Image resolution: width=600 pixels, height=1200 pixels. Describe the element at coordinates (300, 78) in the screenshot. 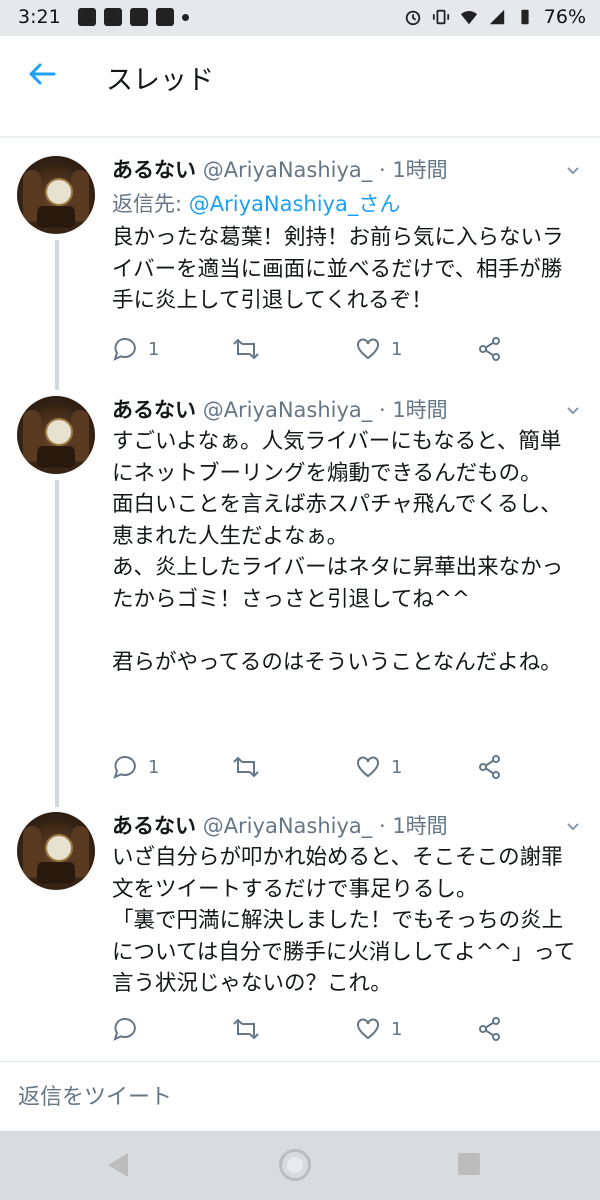

I see `app-header: スレッド` at that location.